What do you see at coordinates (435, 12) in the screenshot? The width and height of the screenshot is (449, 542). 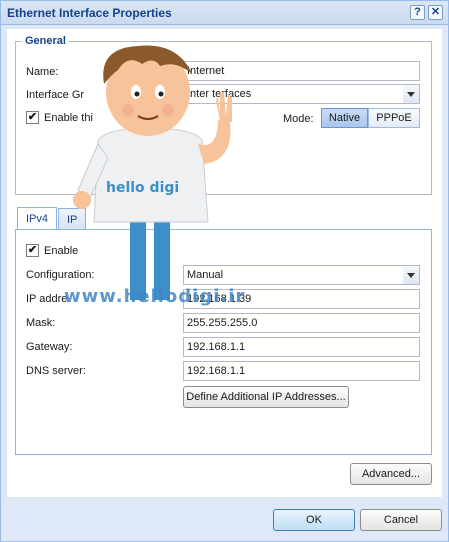 I see `close-button: ✕` at bounding box center [435, 12].